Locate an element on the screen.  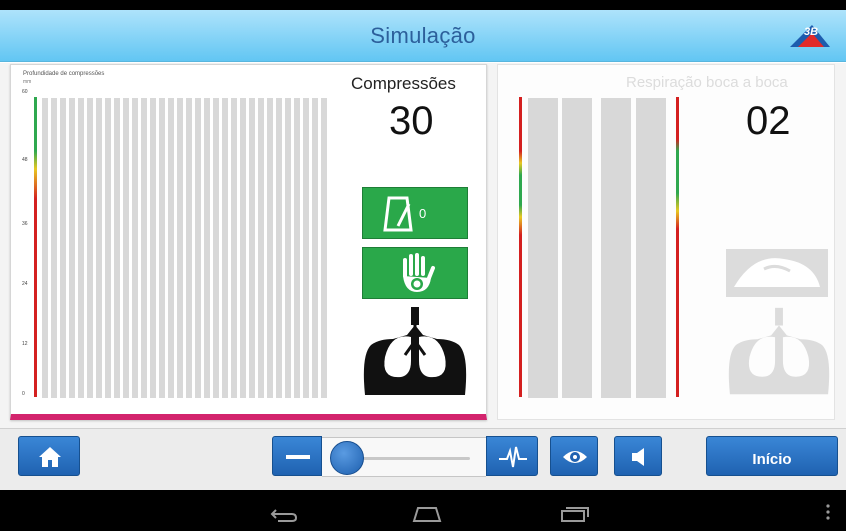
slider-track-line is located at coordinates (411, 458).